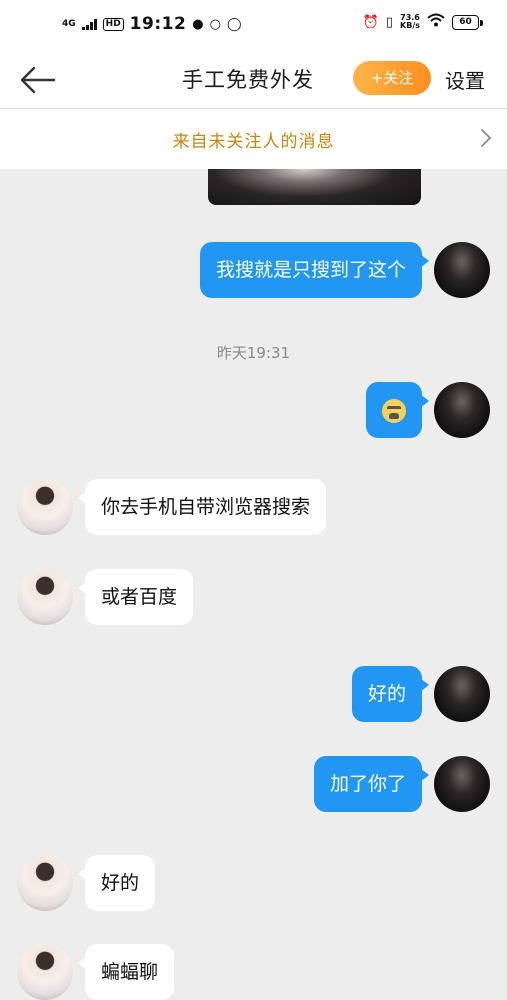 This screenshot has height=1000, width=507. Describe the element at coordinates (371, 784) in the screenshot. I see `outgoing-message: 加了你了` at that location.